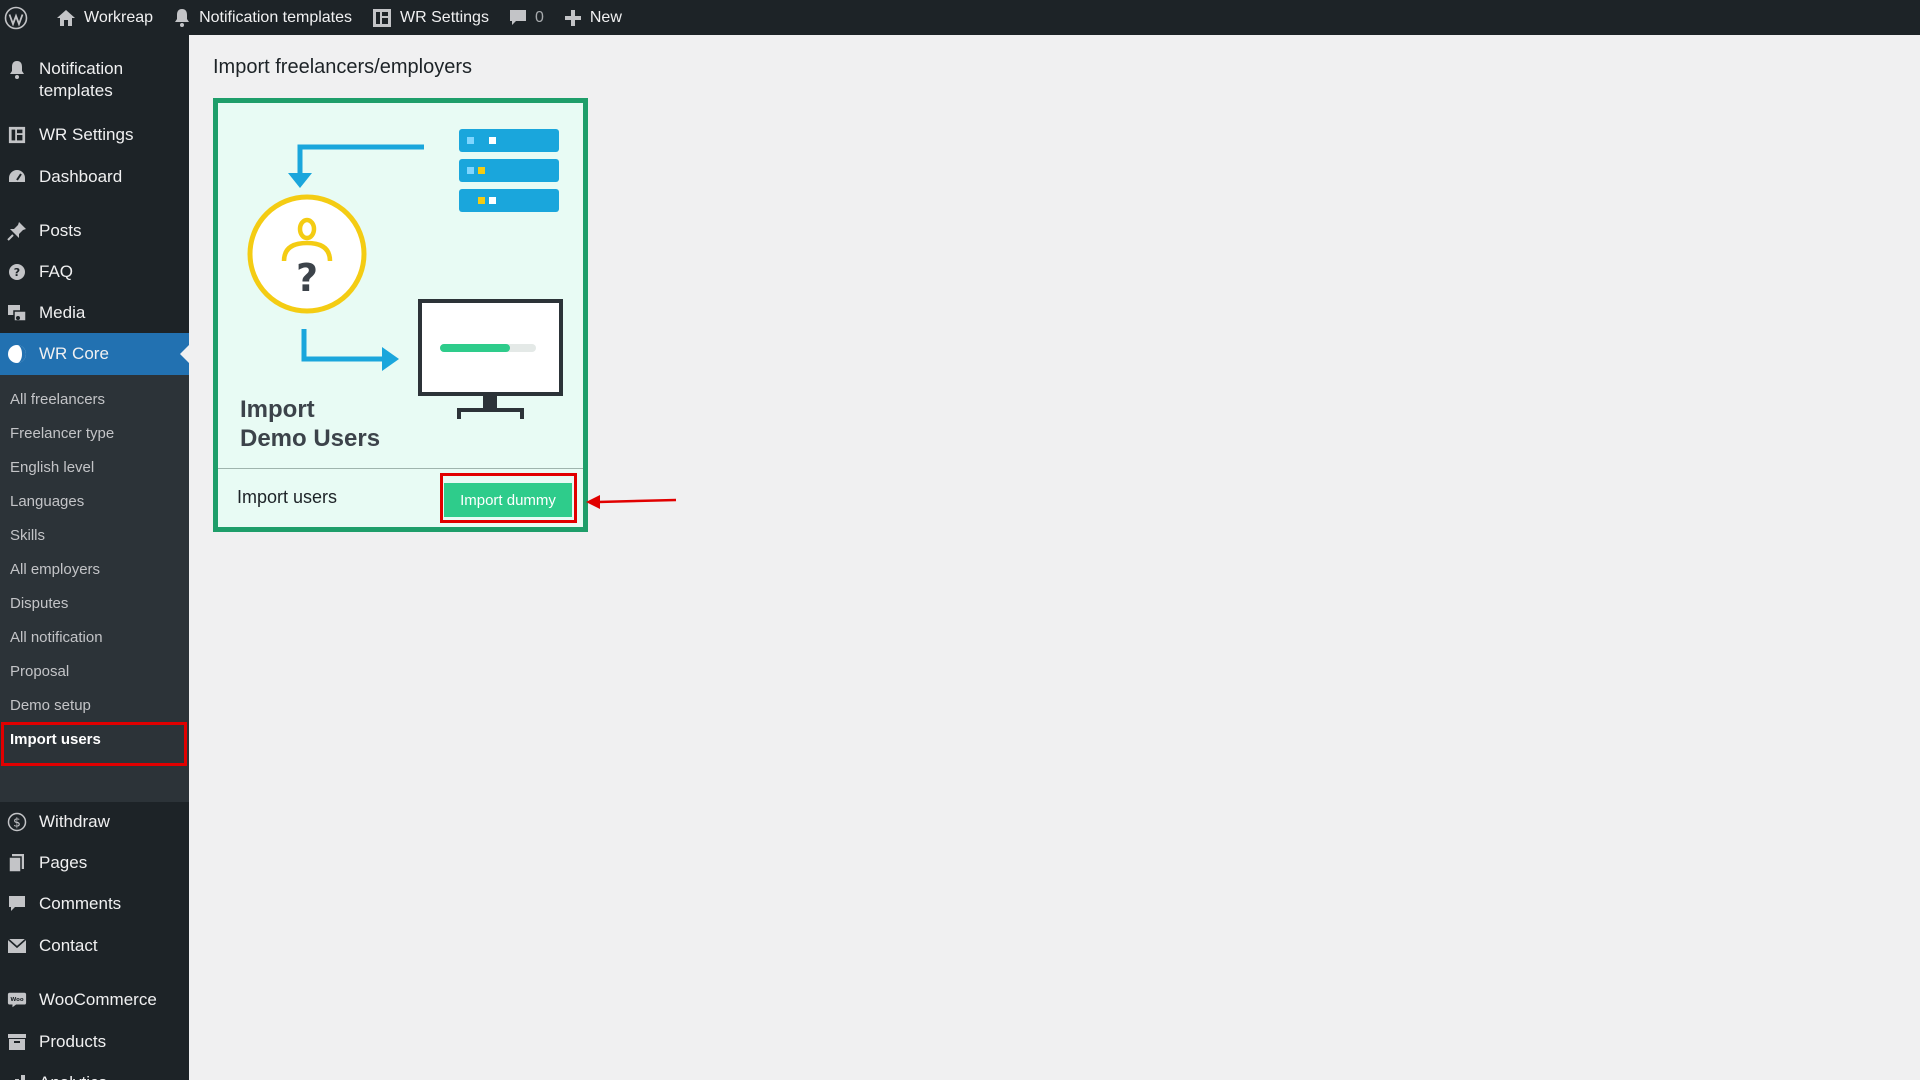  What do you see at coordinates (94, 231) in the screenshot?
I see `sidebar-item-posts: Posts` at bounding box center [94, 231].